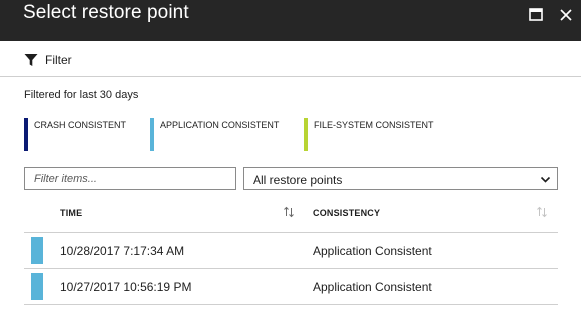 Image resolution: width=581 pixels, height=326 pixels. What do you see at coordinates (298, 180) in the screenshot?
I see `dropdown-selected-value: All restore points` at bounding box center [298, 180].